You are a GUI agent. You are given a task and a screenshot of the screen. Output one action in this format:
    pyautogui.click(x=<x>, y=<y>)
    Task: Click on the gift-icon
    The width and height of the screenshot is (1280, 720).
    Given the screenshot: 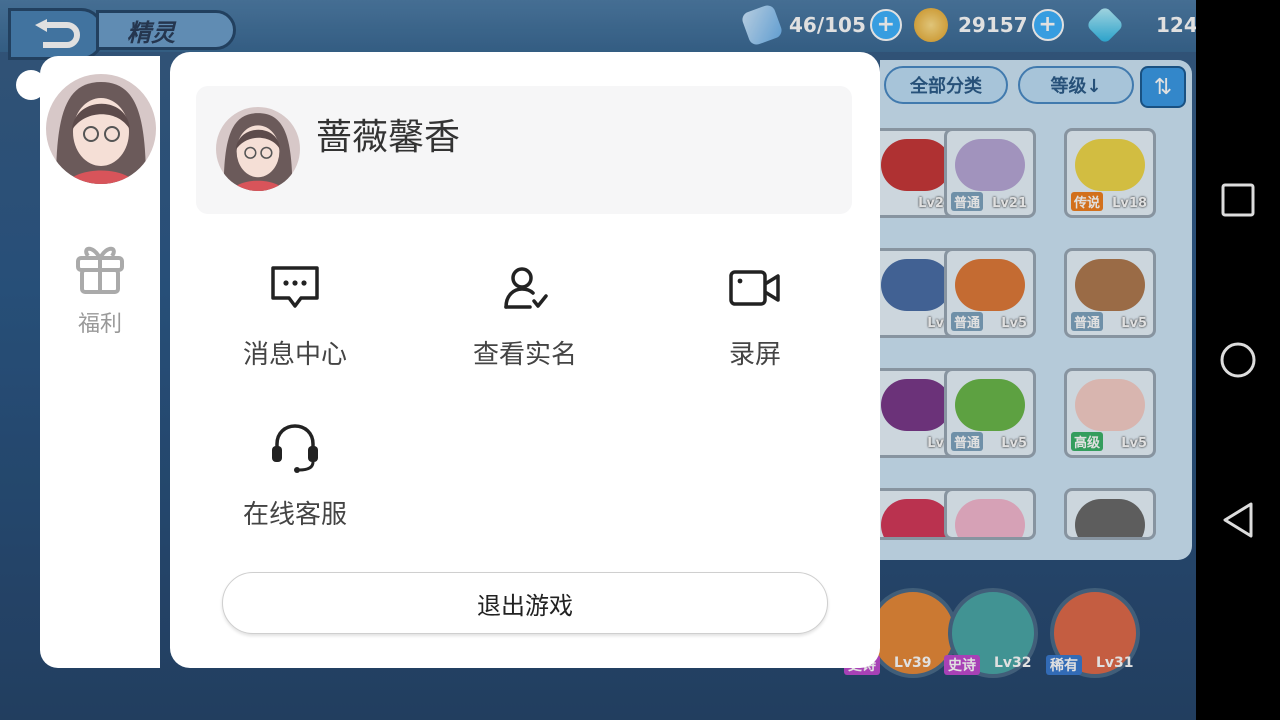 What is the action you would take?
    pyautogui.click(x=100, y=270)
    